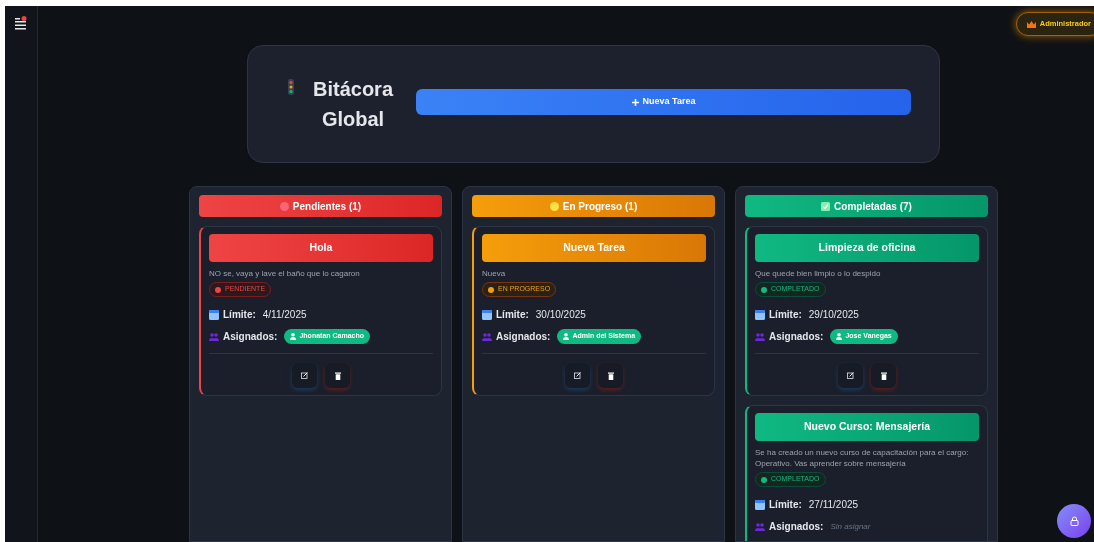 The image size is (1094, 542). What do you see at coordinates (21, 23) in the screenshot?
I see `menu-icon` at bounding box center [21, 23].